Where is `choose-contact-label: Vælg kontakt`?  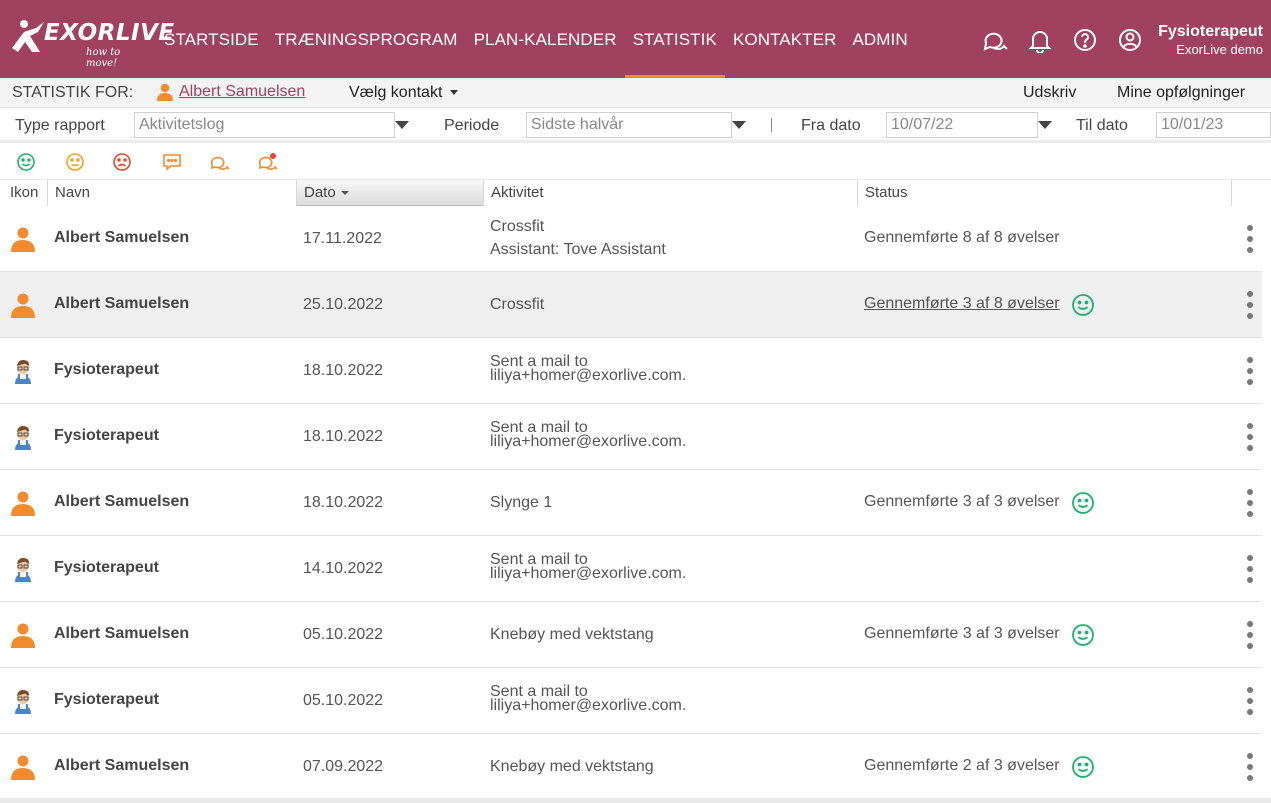
choose-contact-label: Vælg kontakt is located at coordinates (396, 92).